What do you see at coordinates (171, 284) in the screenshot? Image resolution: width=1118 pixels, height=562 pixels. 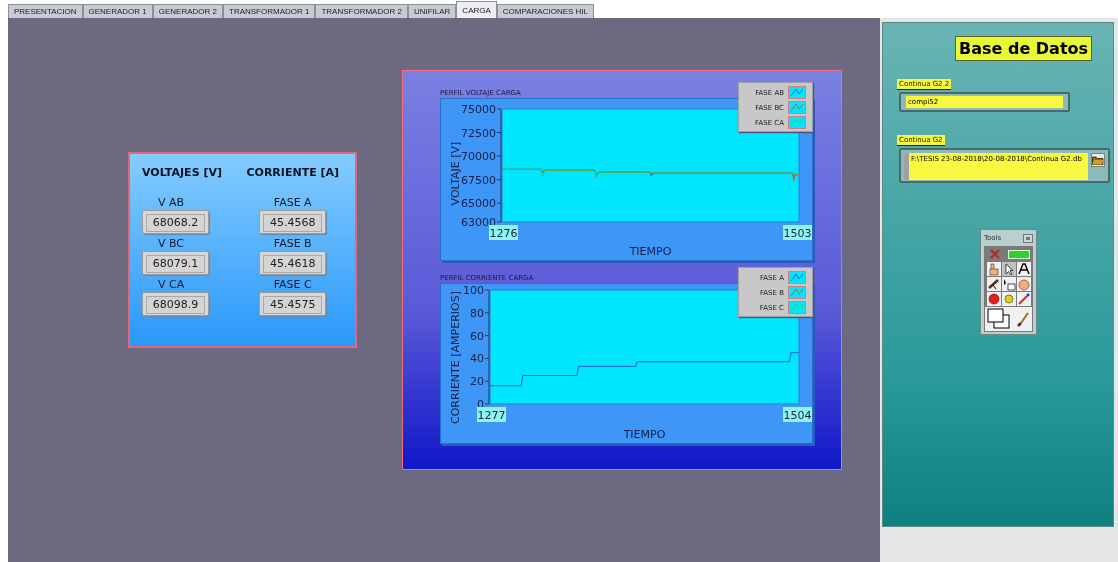 I see `indicator-label: V CA` at bounding box center [171, 284].